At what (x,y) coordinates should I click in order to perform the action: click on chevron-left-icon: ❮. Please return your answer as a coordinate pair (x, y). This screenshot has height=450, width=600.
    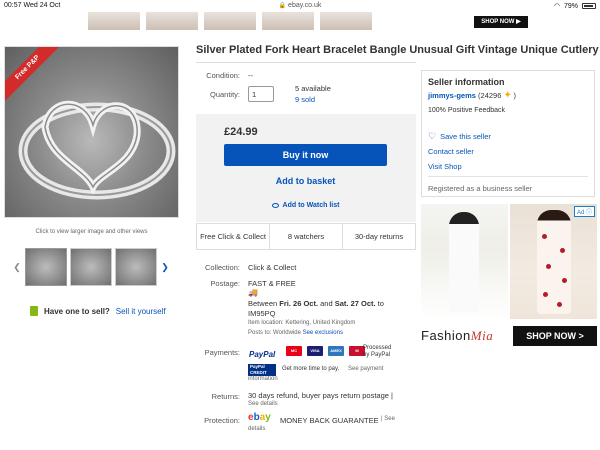
    Looking at the image, I should click on (17, 267).